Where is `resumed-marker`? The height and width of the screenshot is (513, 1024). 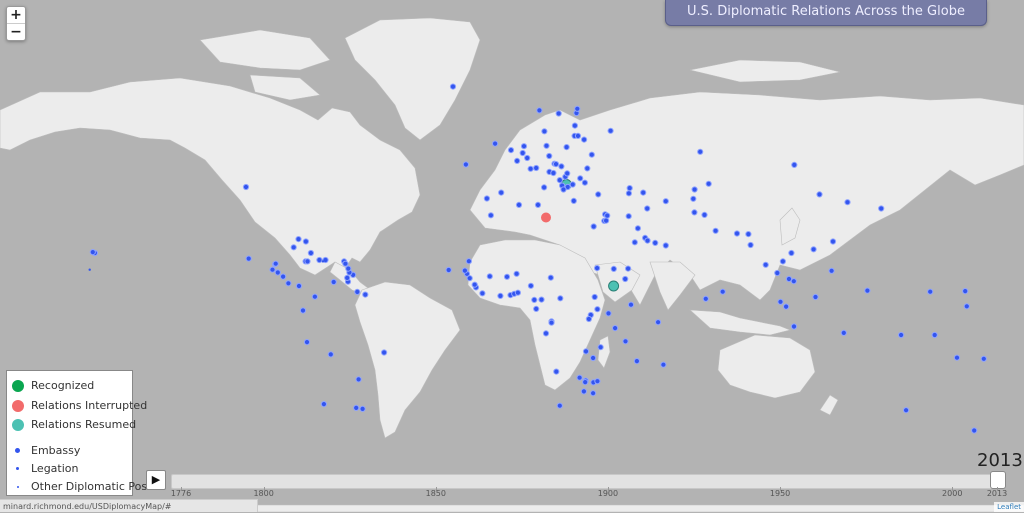
resumed-marker is located at coordinates (614, 286).